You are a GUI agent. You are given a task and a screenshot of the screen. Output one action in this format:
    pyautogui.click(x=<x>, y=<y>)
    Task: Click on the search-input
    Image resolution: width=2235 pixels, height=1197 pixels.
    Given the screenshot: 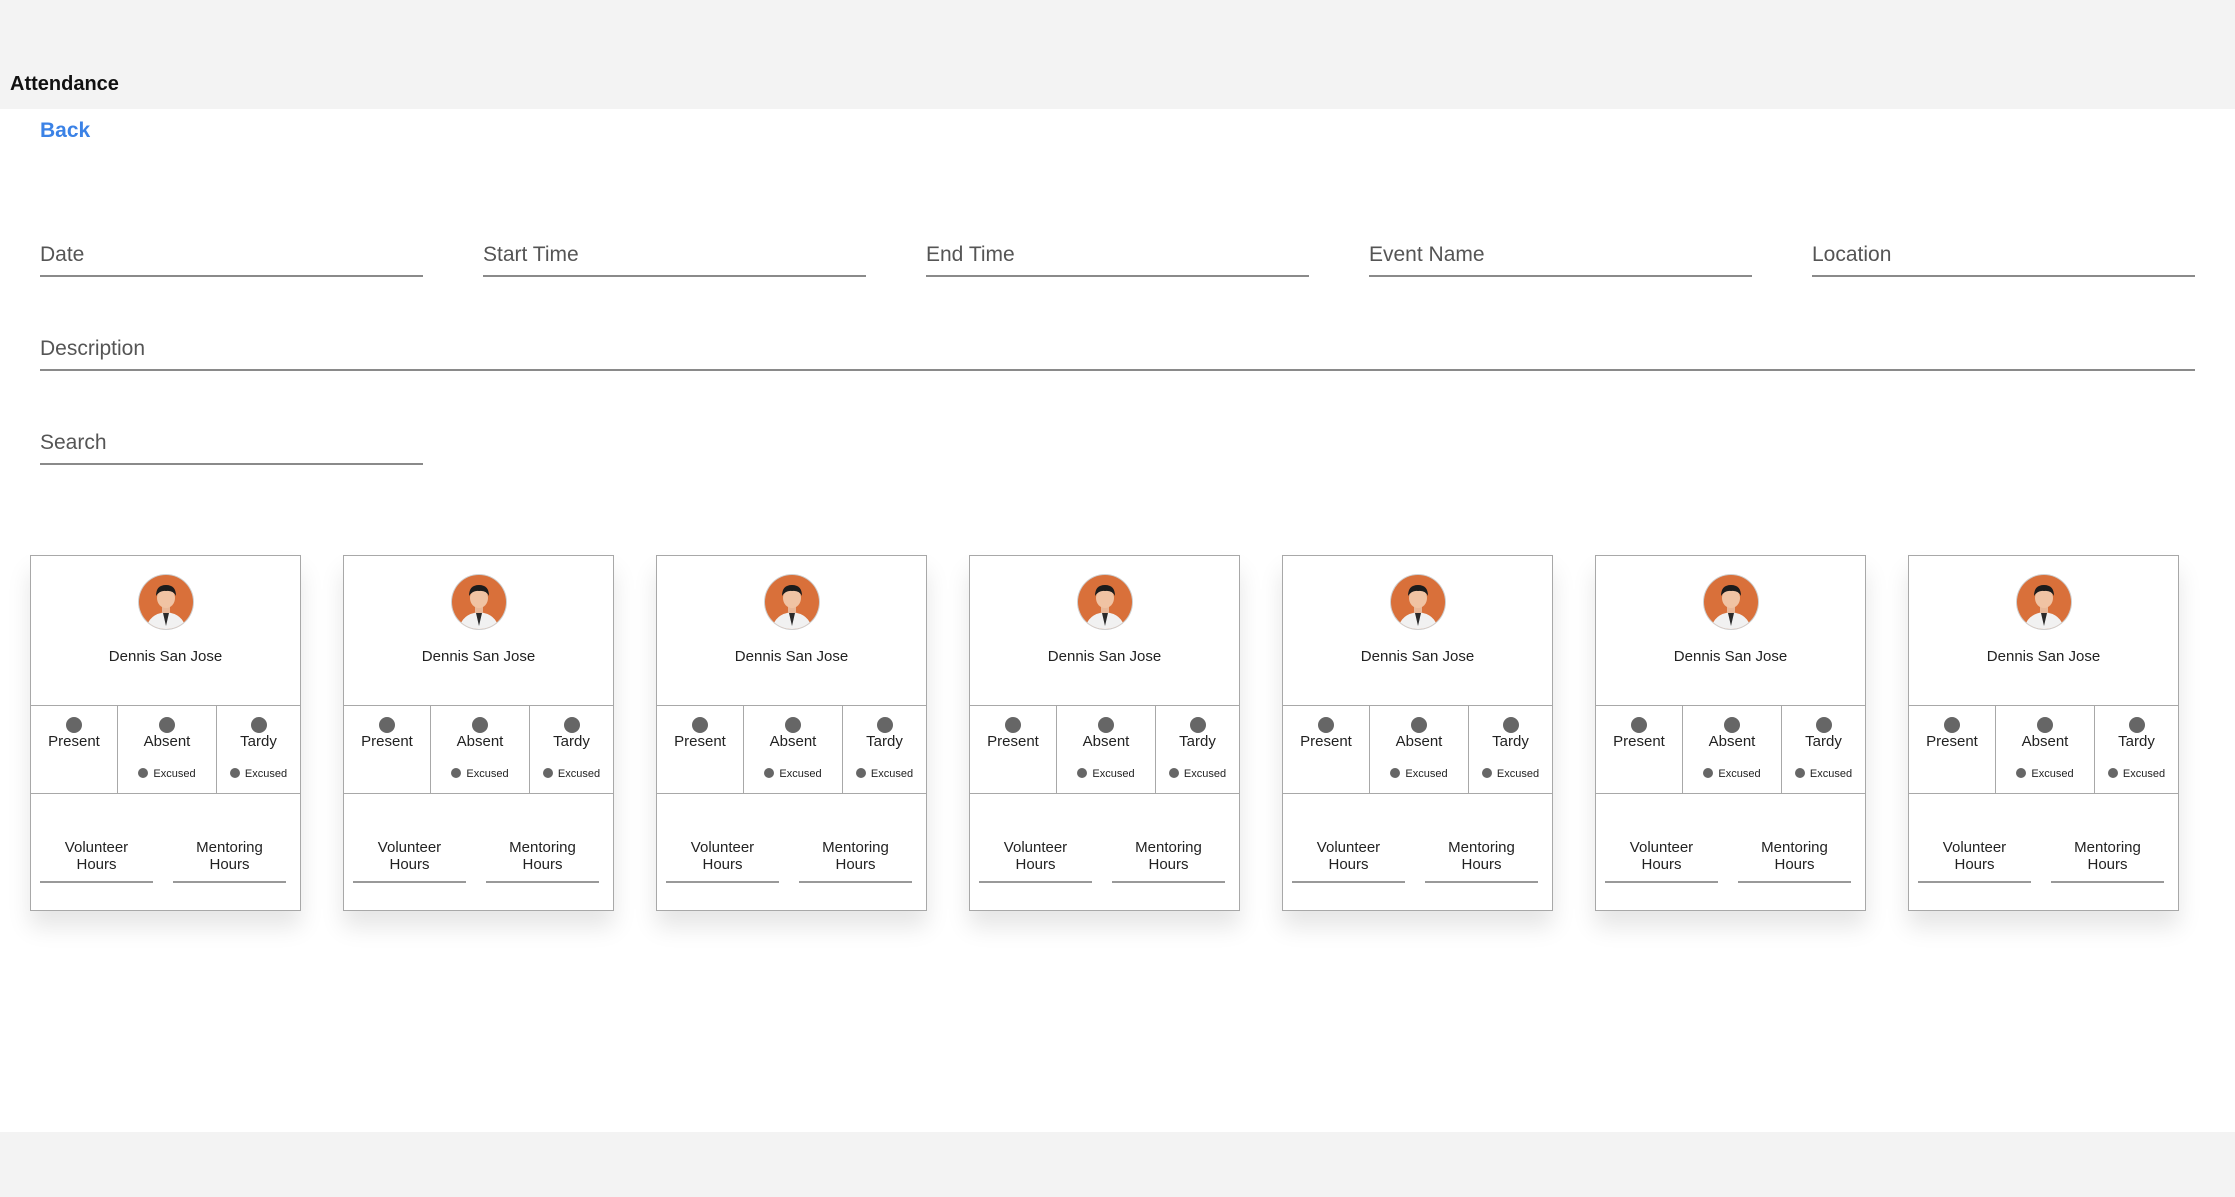 What is the action you would take?
    pyautogui.click(x=231, y=448)
    